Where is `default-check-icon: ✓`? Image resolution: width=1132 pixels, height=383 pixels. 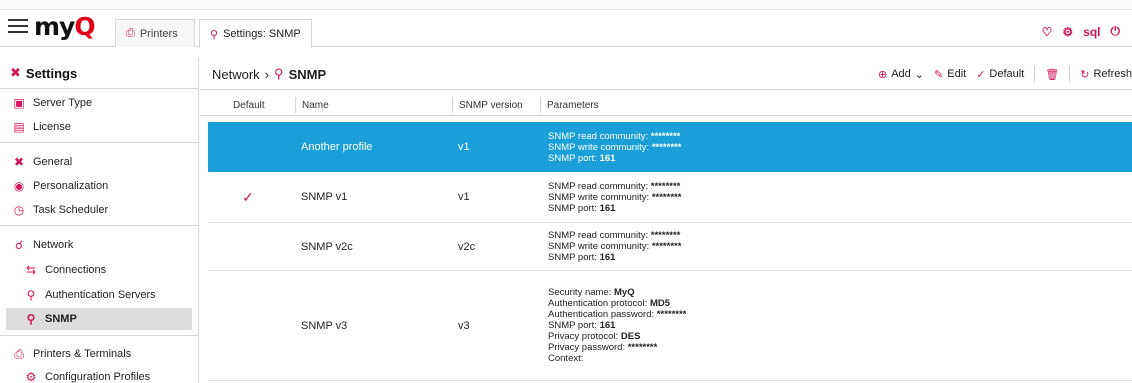
default-check-icon: ✓ is located at coordinates (248, 196).